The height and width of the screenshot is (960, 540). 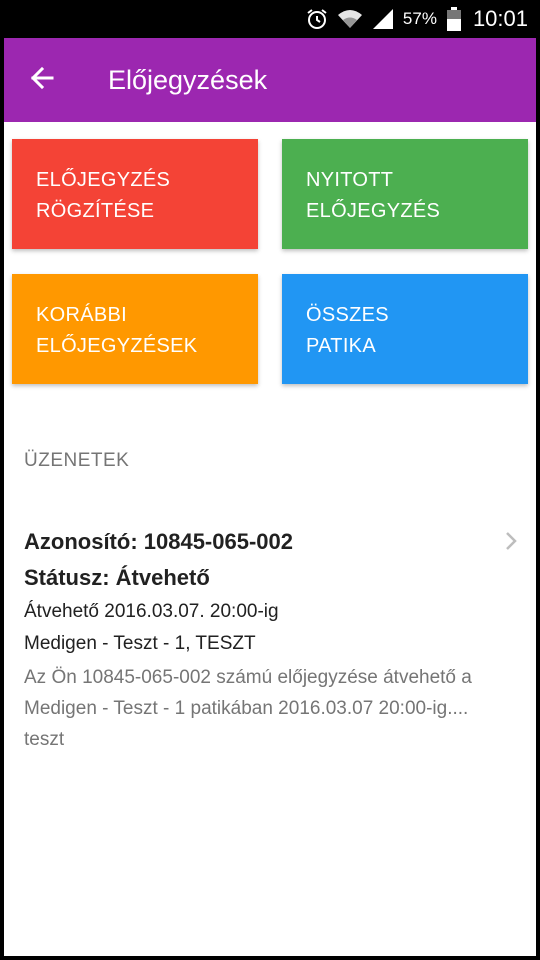 What do you see at coordinates (117, 346) in the screenshot?
I see `tile-label-line2: ELŐJEGYZÉSEK` at bounding box center [117, 346].